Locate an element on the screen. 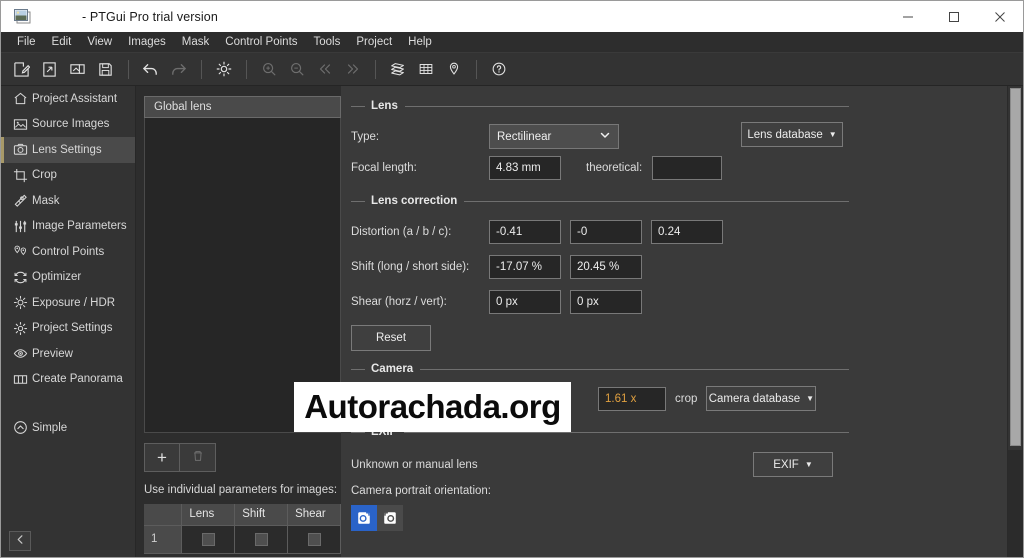  add-images-icon is located at coordinates (77, 69).